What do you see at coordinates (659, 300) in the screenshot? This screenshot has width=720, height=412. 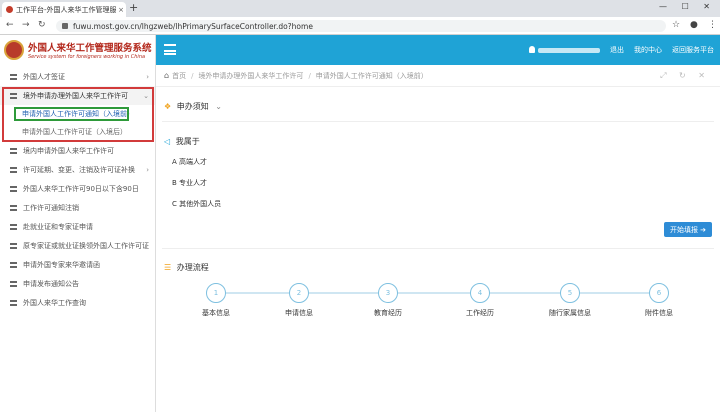 I see `step-attachments: 6 附件信息` at bounding box center [659, 300].